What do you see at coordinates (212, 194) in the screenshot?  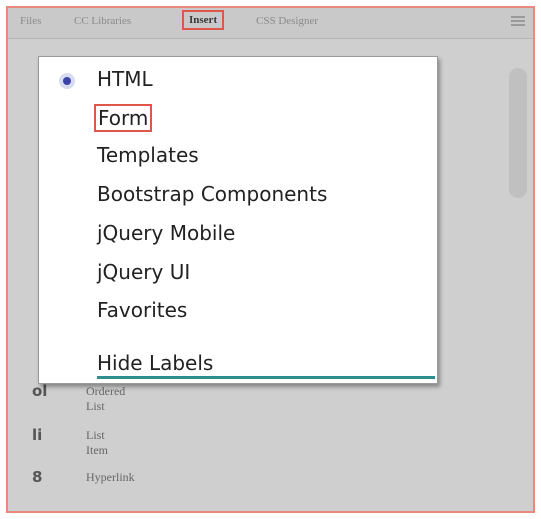 I see `menu-item-bootstrap-components: Bootstrap Components` at bounding box center [212, 194].